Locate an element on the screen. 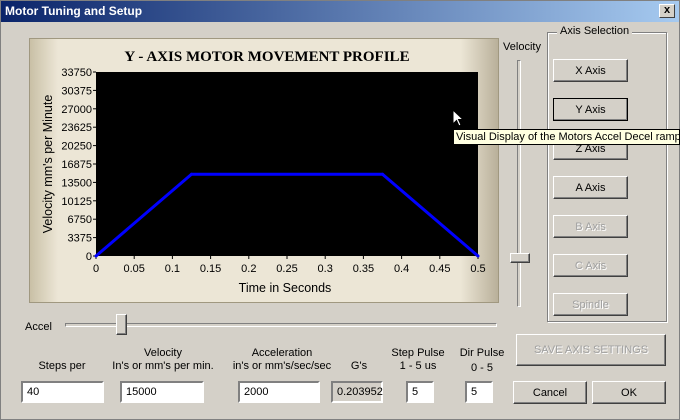 Image resolution: width=680 pixels, height=420 pixels. accel-slider-label: Accel is located at coordinates (38, 327).